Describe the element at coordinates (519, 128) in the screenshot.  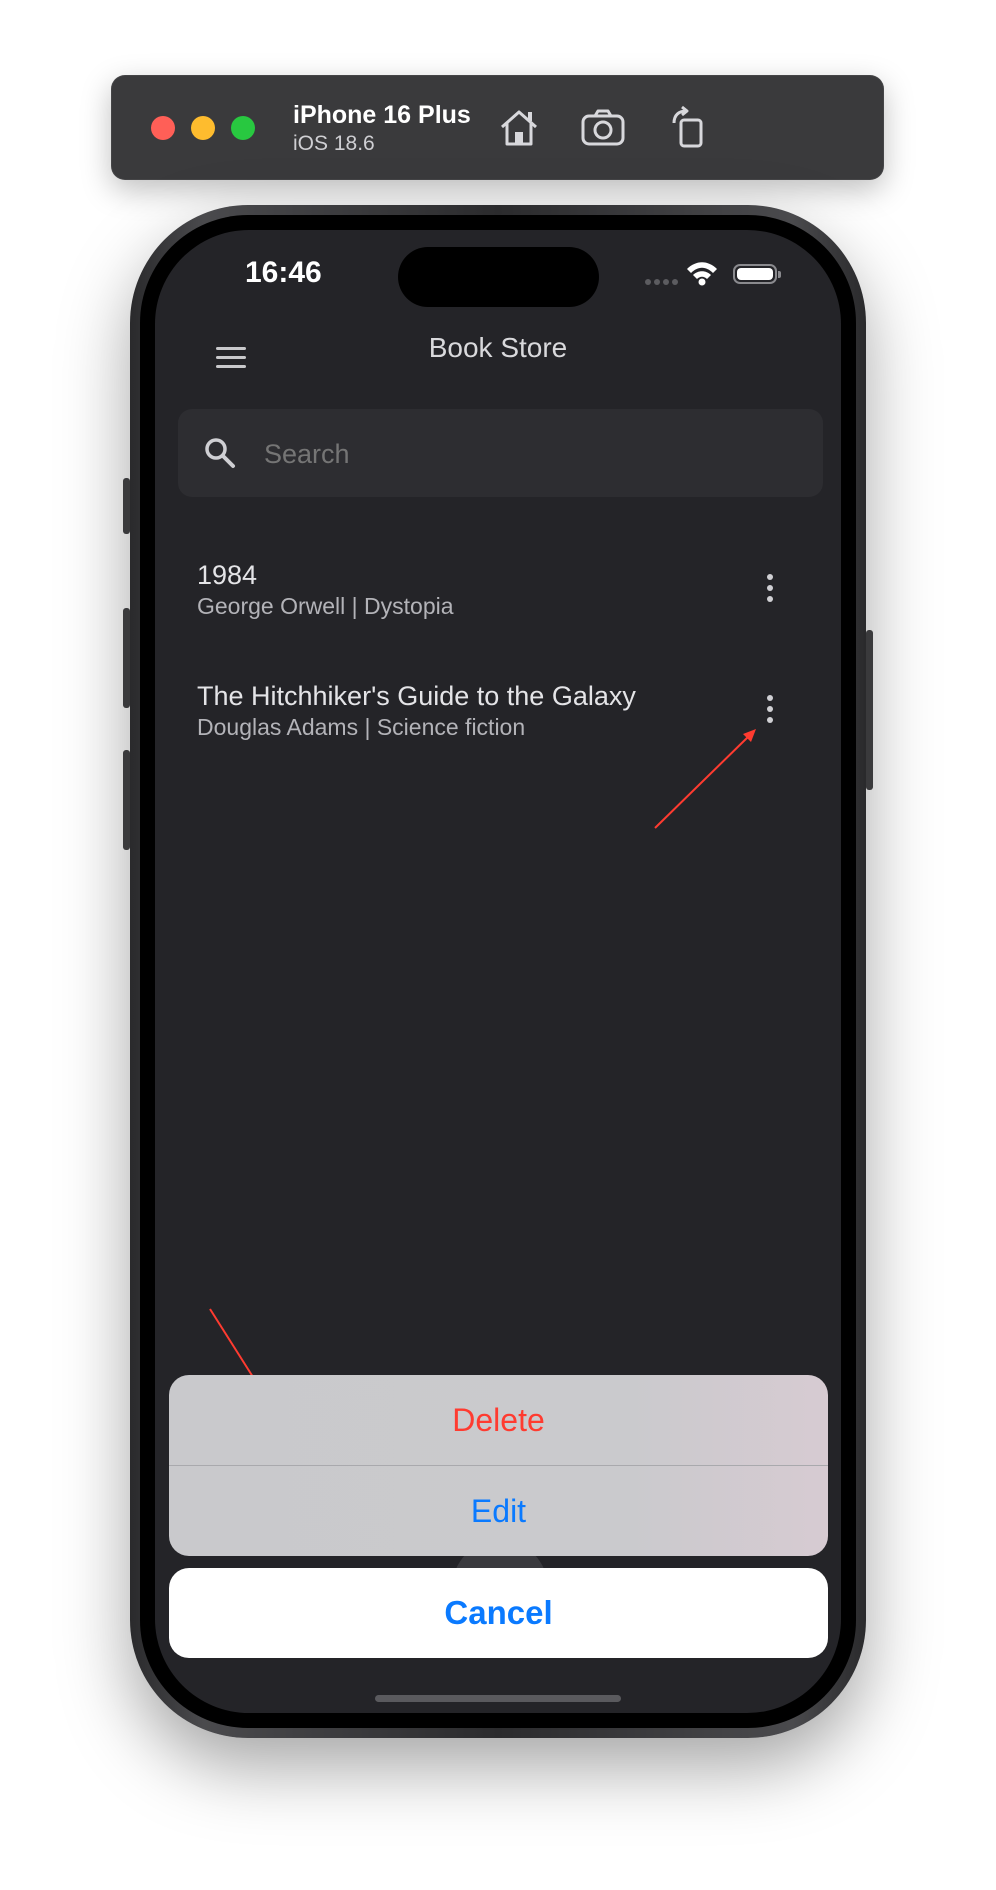
I see `home-icon` at that location.